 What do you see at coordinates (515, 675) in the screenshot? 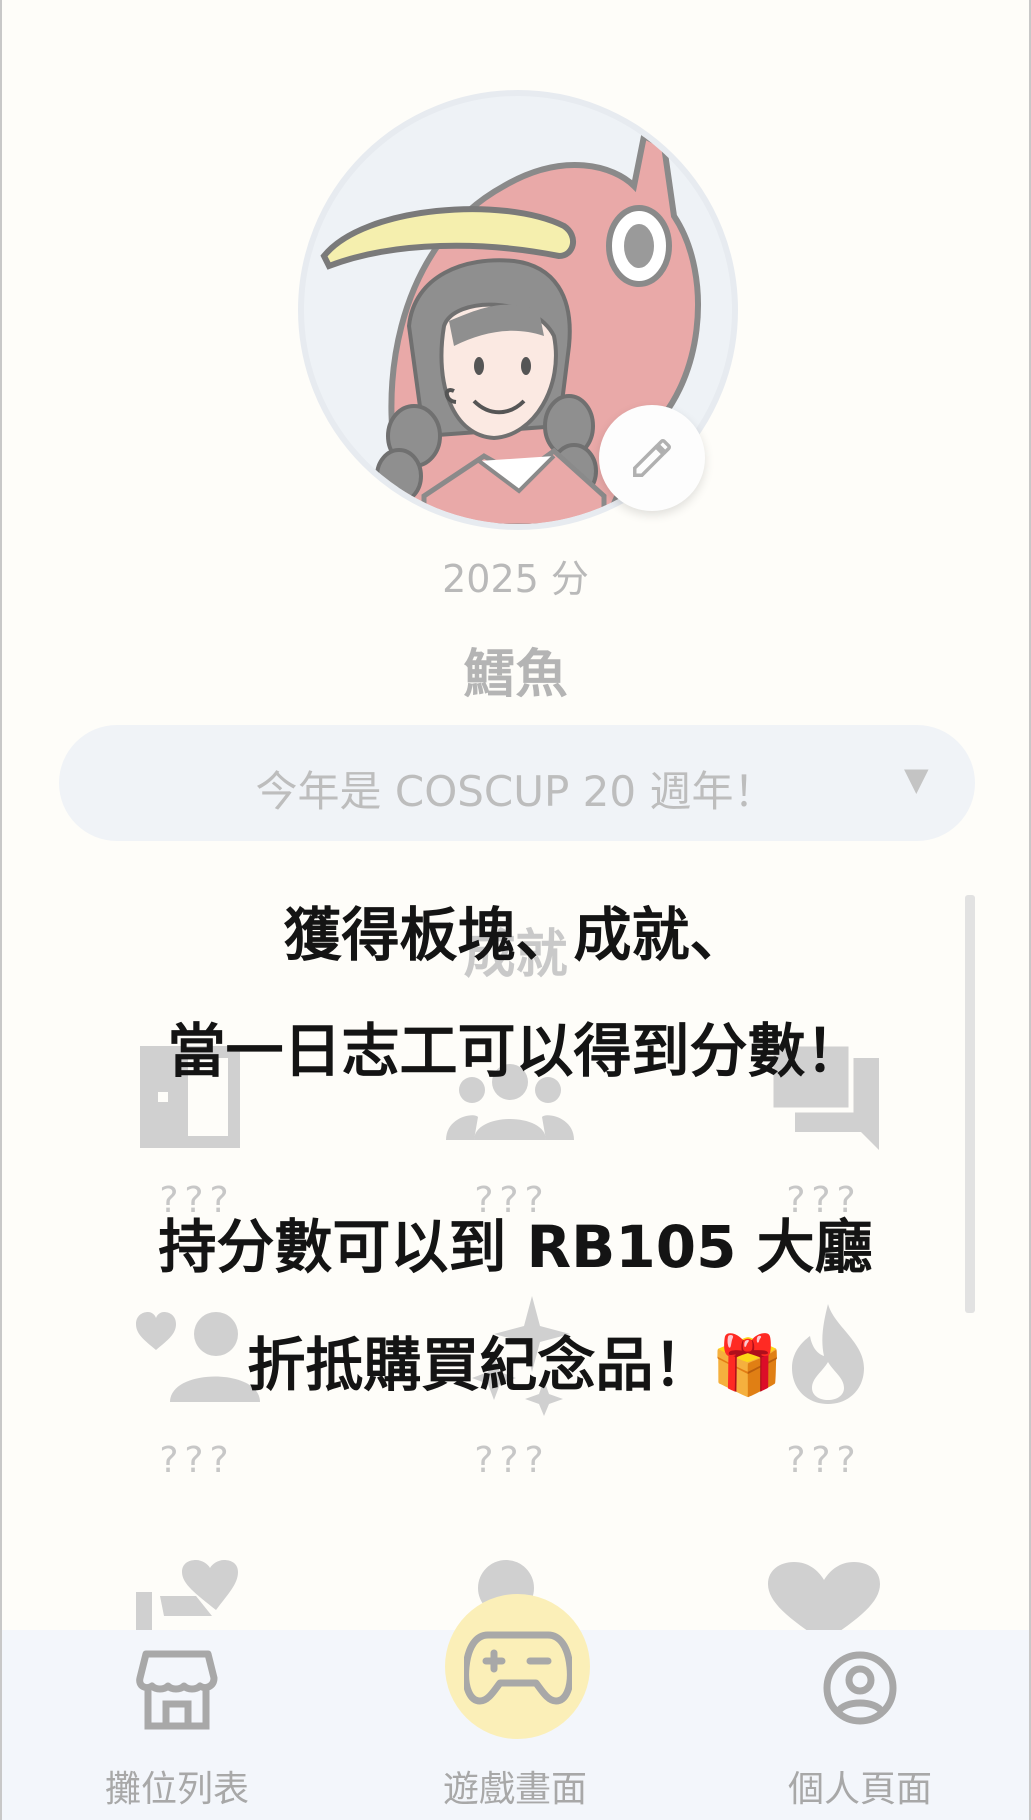
I see `player-name: 鱈魚` at bounding box center [515, 675].